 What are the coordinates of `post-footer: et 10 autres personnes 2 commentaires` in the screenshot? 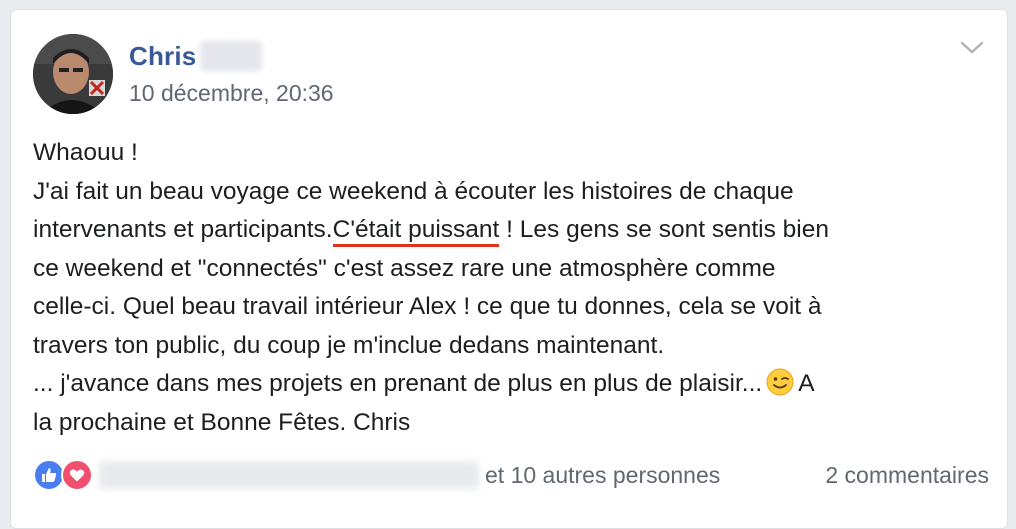 It's located at (511, 475).